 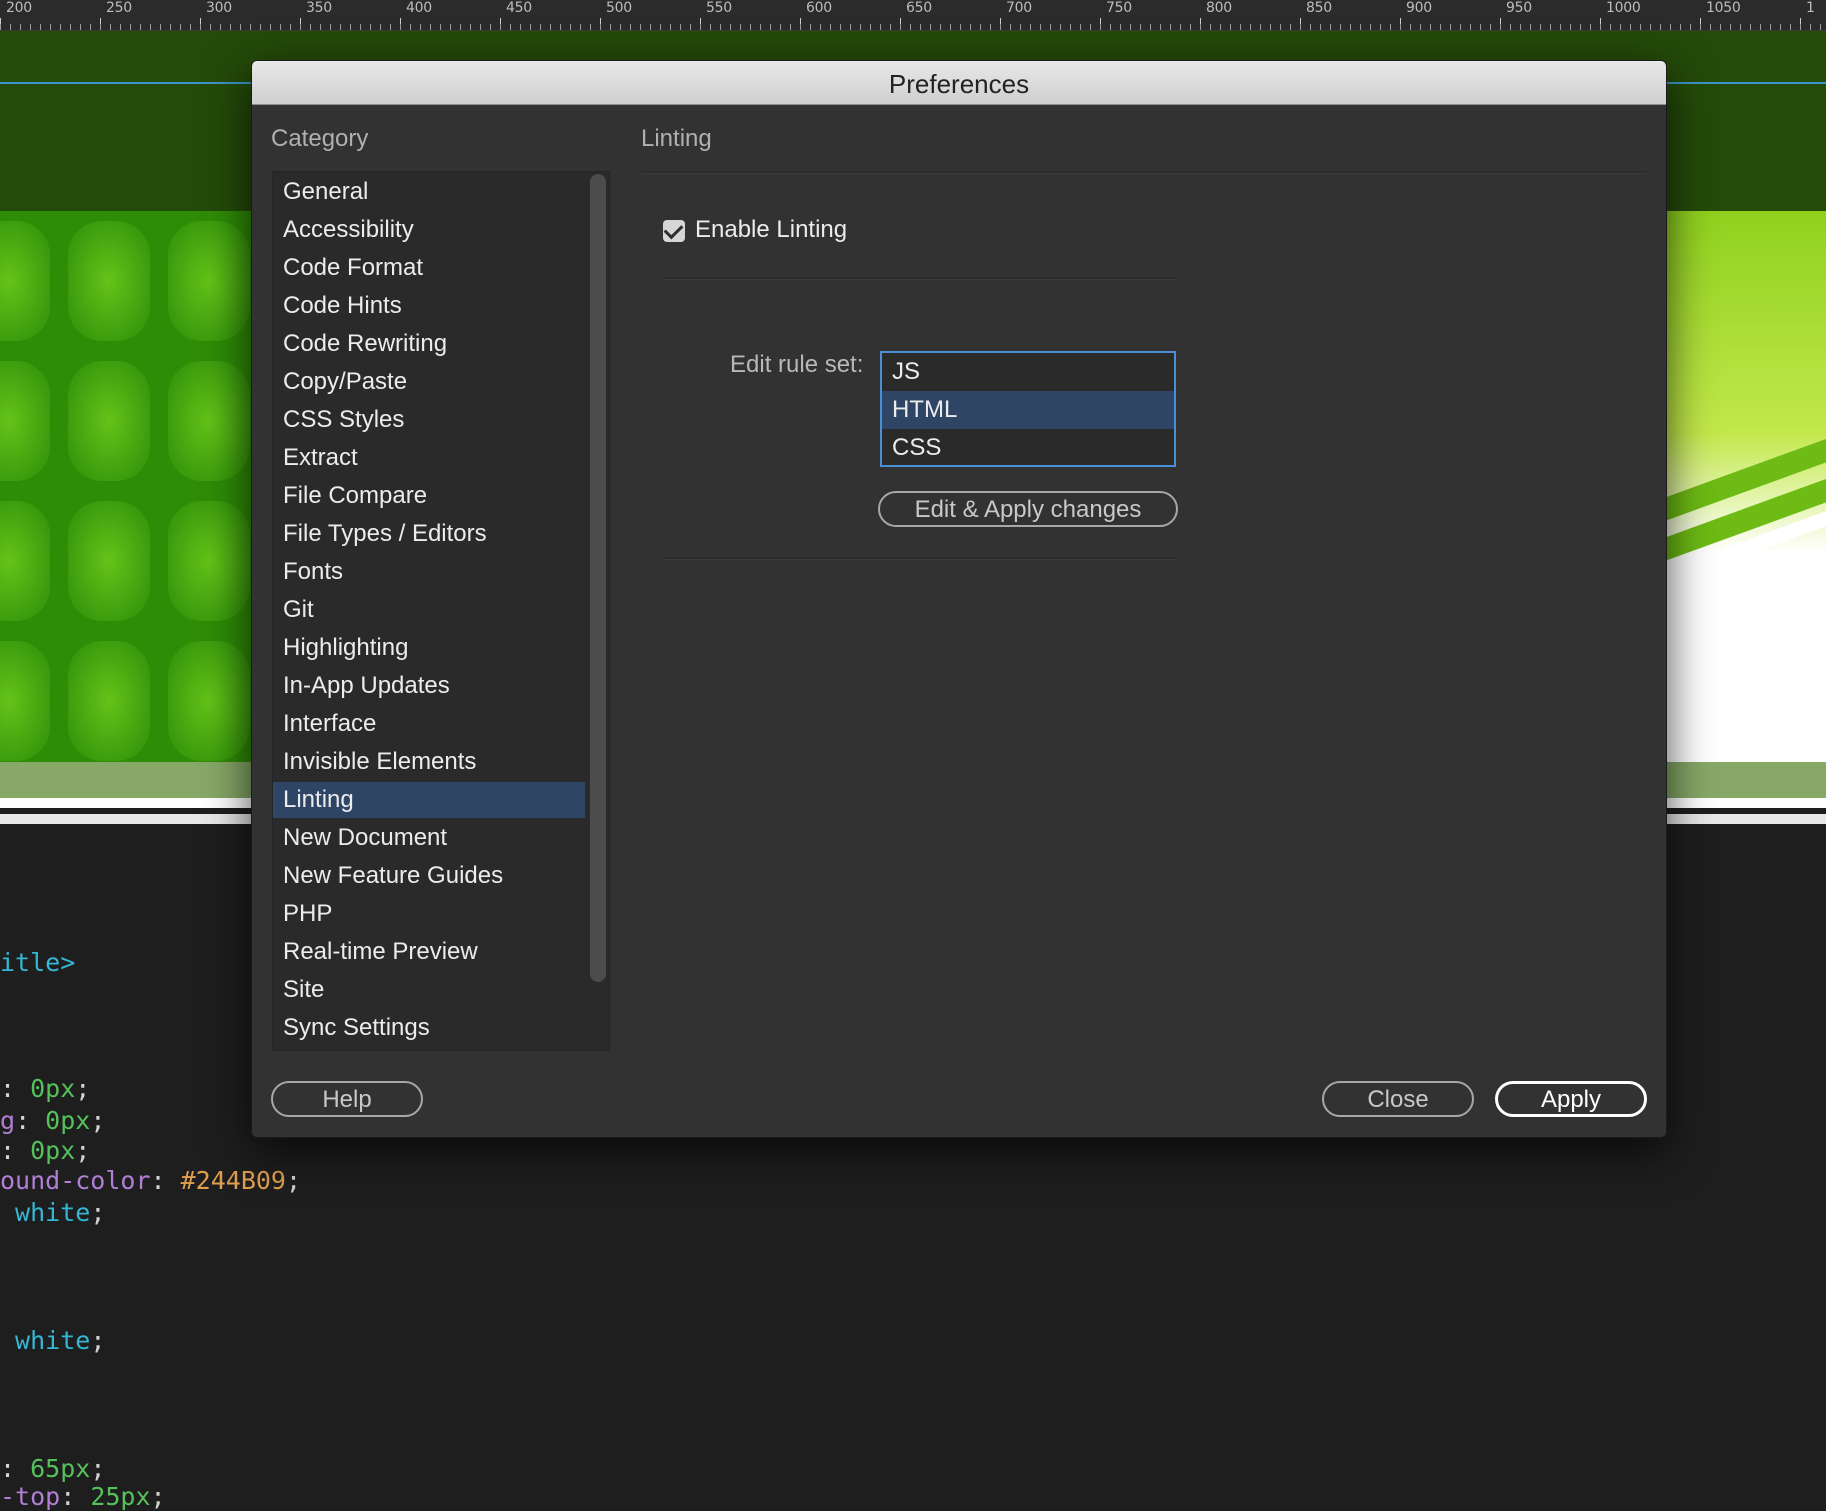 What do you see at coordinates (429, 534) in the screenshot?
I see `category-item-file-types-editors: File Types / Editors` at bounding box center [429, 534].